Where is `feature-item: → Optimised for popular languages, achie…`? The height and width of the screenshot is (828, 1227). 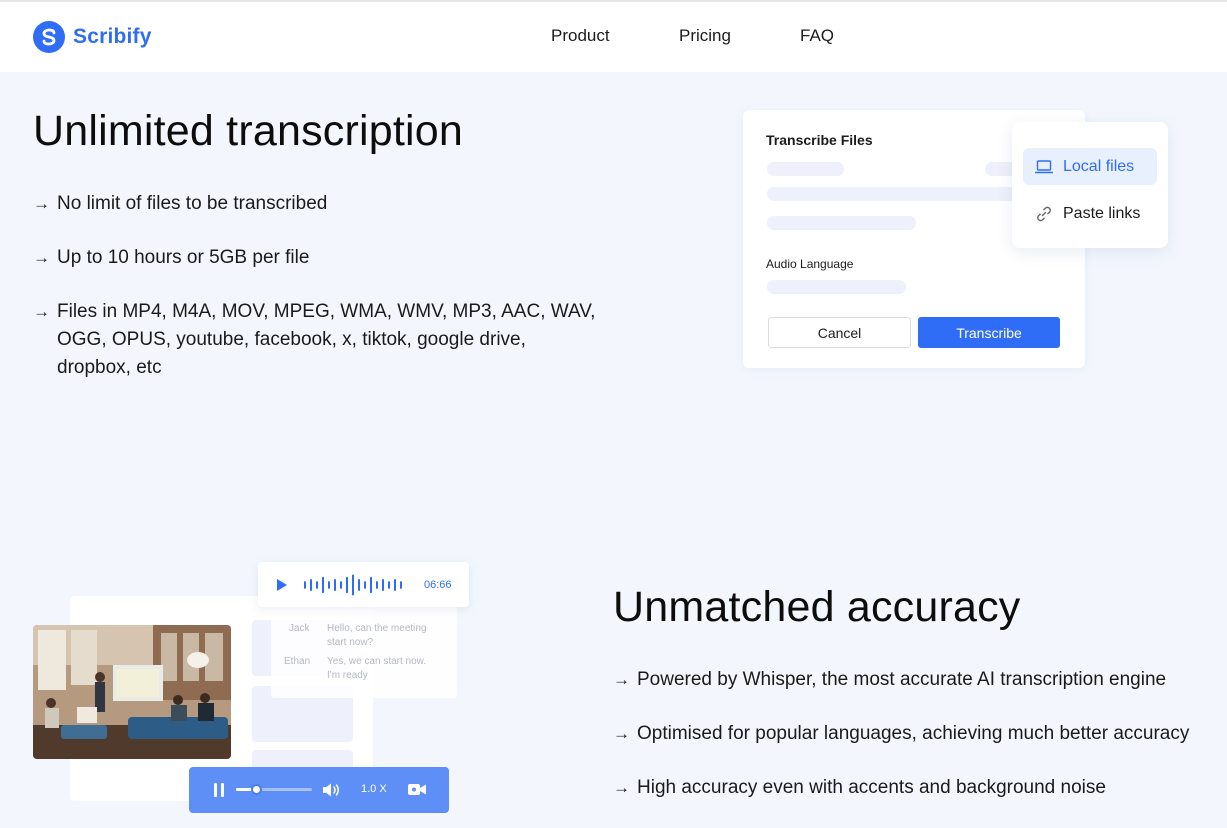
feature-item: → Optimised for popular languages, achie… is located at coordinates (918, 734).